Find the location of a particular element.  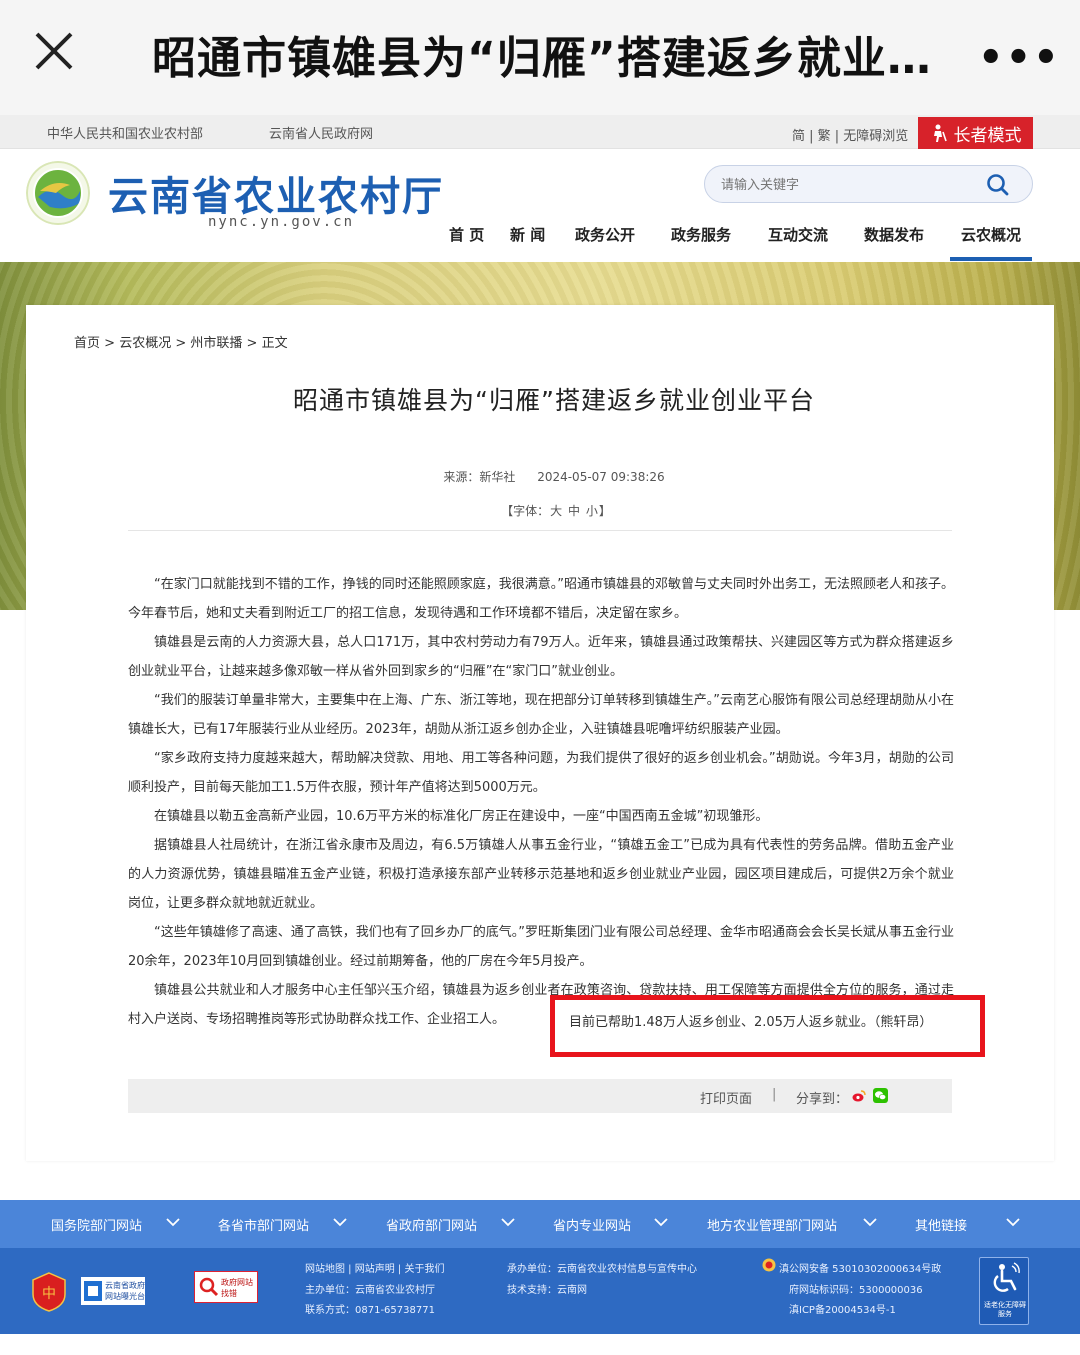

error-report-badge-text: 政府网站找错 is located at coordinates (237, 1288).